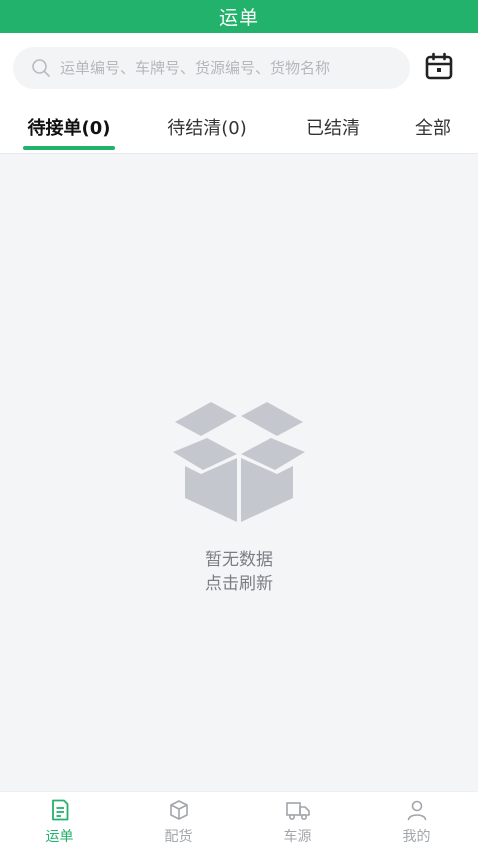 The image size is (478, 850). I want to click on header-area: 待接单(0) 待结清(0) 已结清 全部, so click(239, 93).